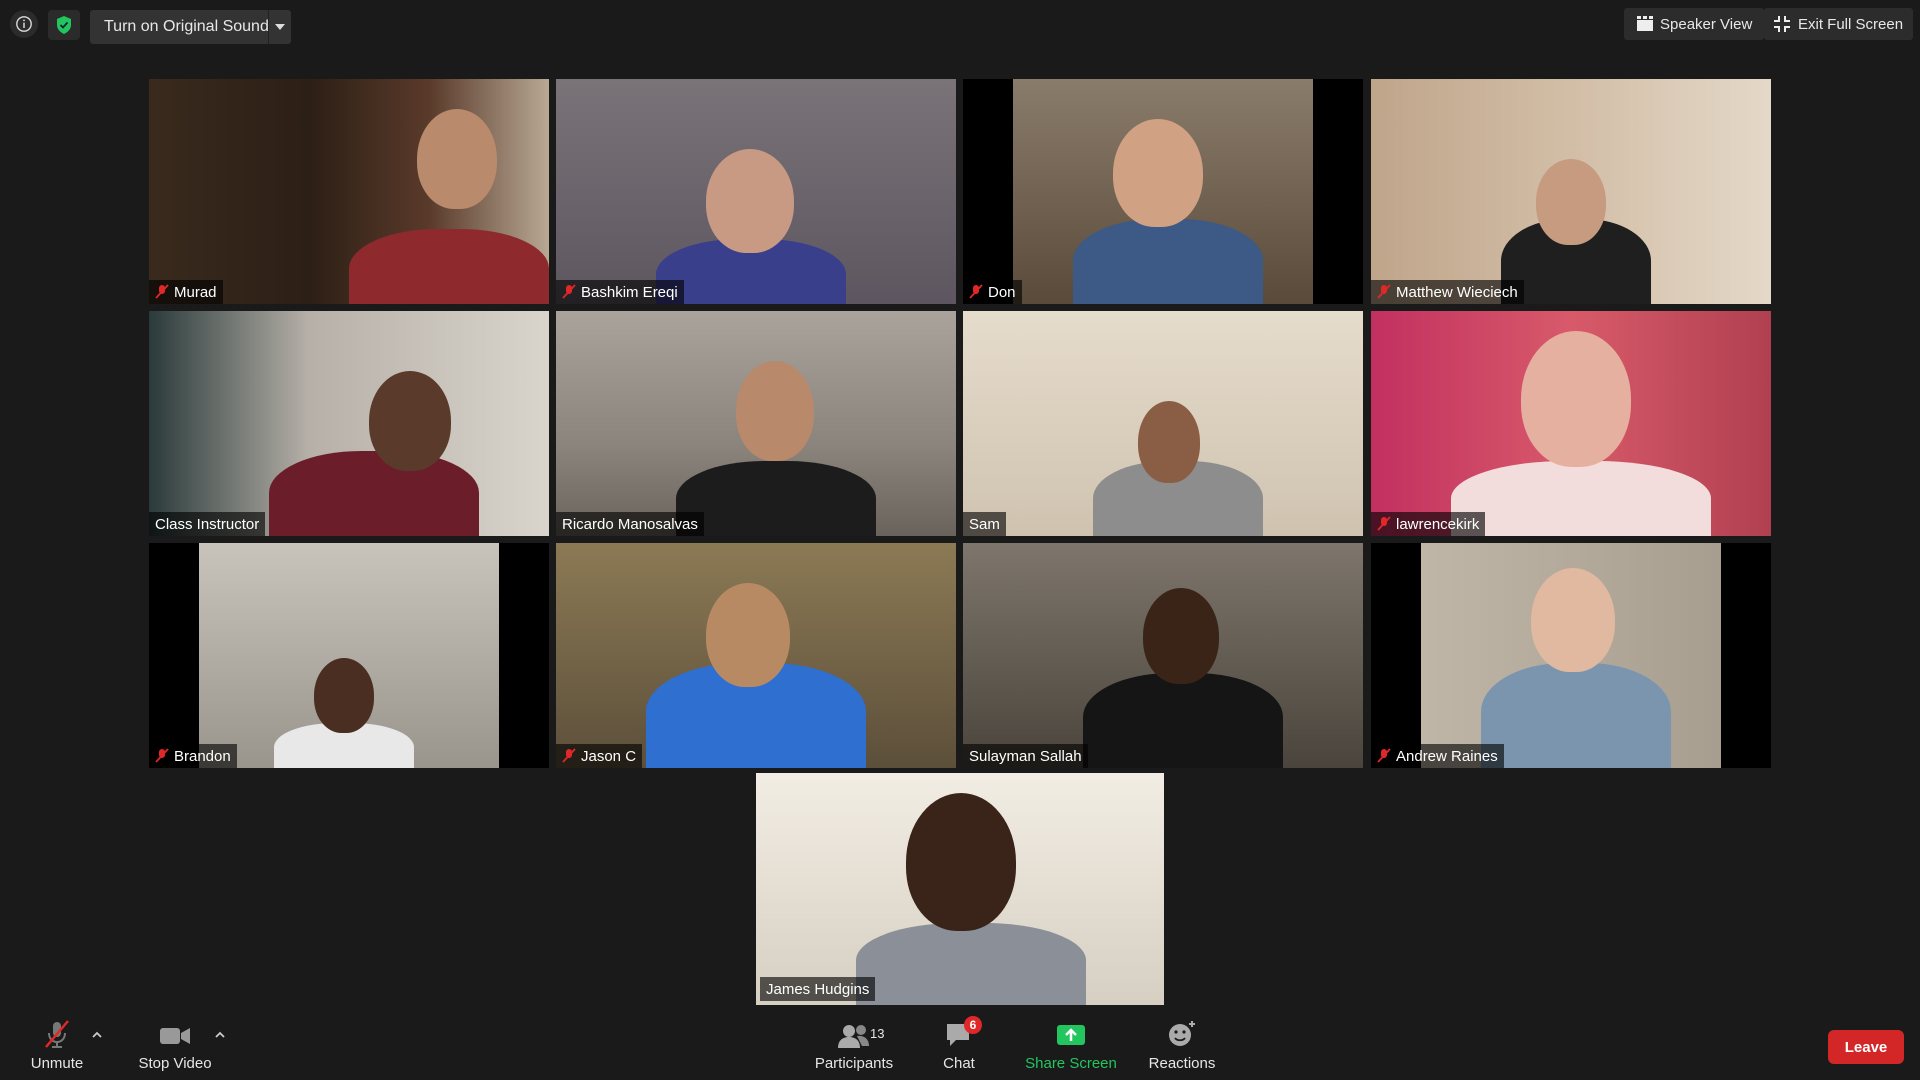 The width and height of the screenshot is (1920, 1080). Describe the element at coordinates (175, 1036) in the screenshot. I see `video-camera-icon` at that location.